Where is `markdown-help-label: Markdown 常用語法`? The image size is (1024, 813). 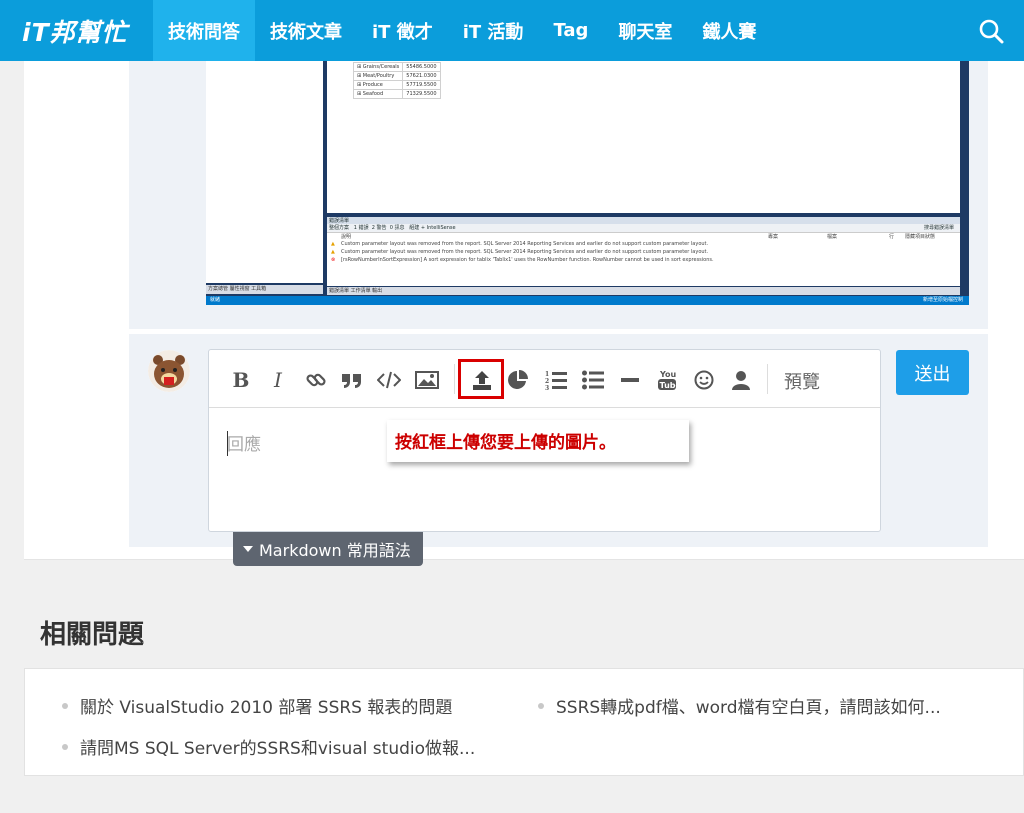
markdown-help-label: Markdown 常用語法 is located at coordinates (335, 550).